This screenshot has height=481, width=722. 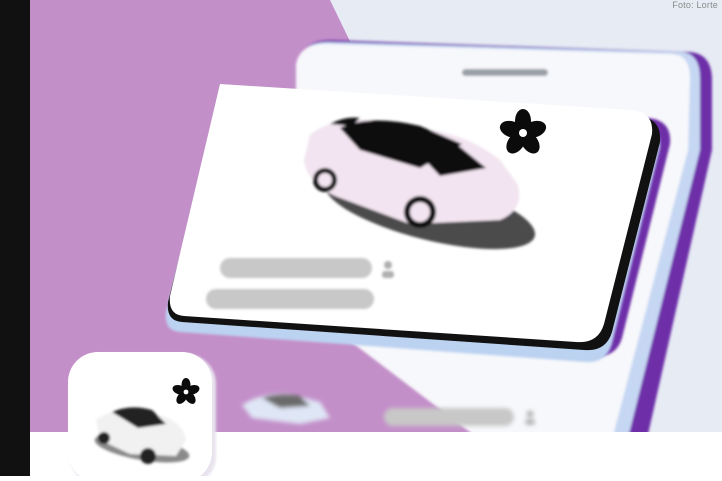 I want to click on left-strip, so click(x=15, y=238).